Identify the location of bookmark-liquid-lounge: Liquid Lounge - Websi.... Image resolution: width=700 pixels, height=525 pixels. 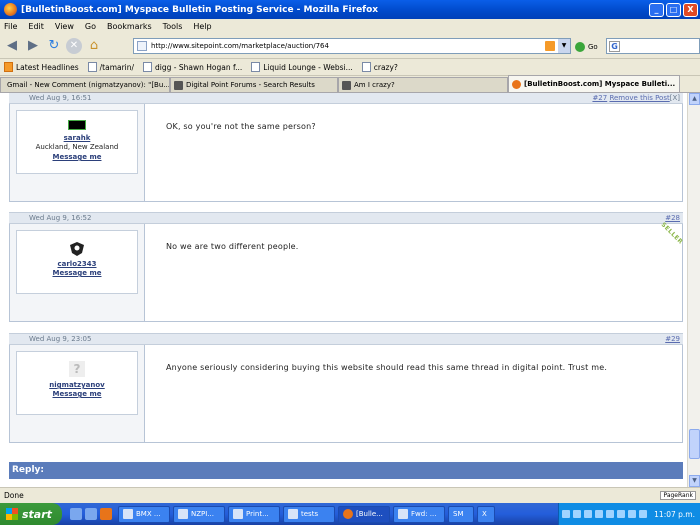
(302, 67).